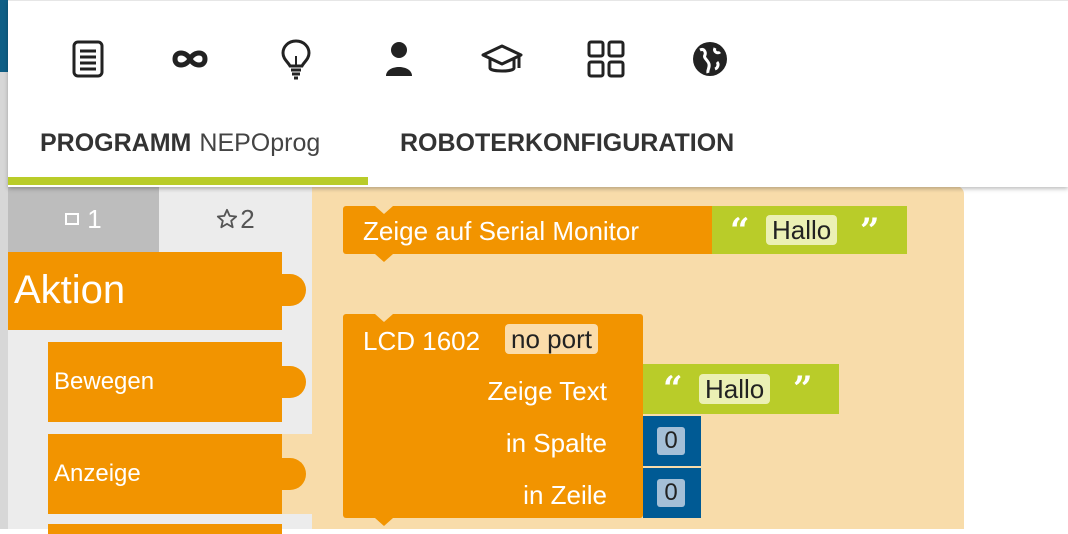  What do you see at coordinates (188, 181) in the screenshot?
I see `active-tab-indicator` at bounding box center [188, 181].